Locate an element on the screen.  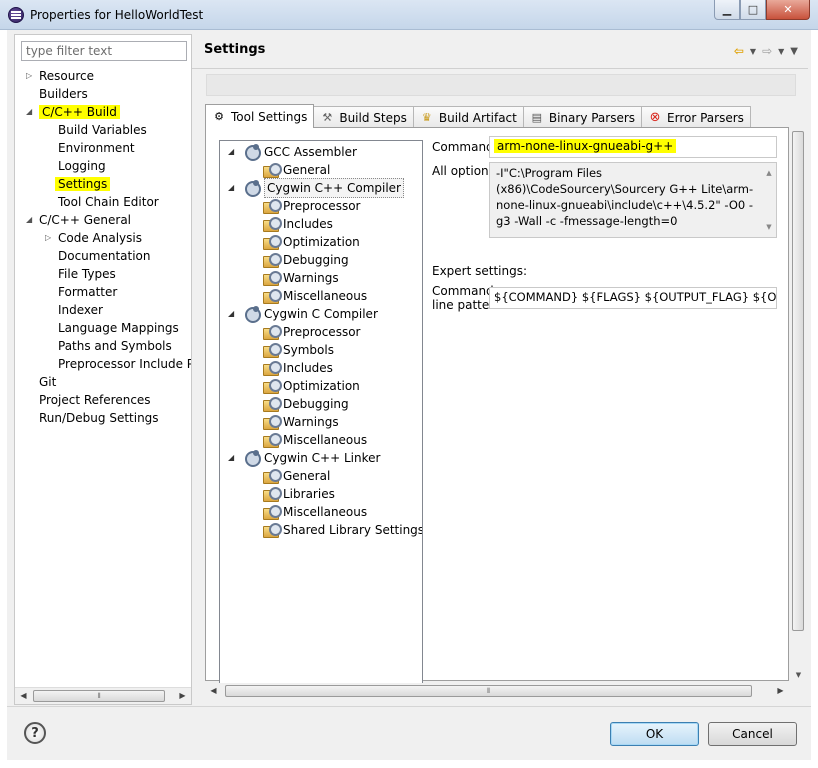
nav-item-cc-build: ◢ C/C++ Build is located at coordinates (73, 112).